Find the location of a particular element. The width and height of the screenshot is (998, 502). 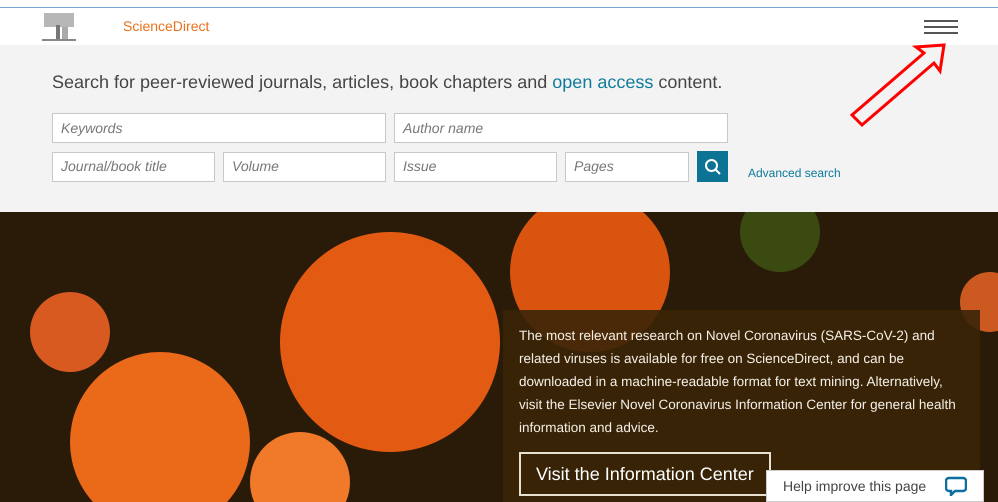

info-message: The most relevant research on Novel Coronavirus (SARS-CoV-2) and related viruses is available for free on ScienceDirect, and can be downloaded in a machine-readable format for text mining. Alternatively, visit the Elsevier Novel Coronavirus Information Center for general health information and advice. is located at coordinates (738, 382).